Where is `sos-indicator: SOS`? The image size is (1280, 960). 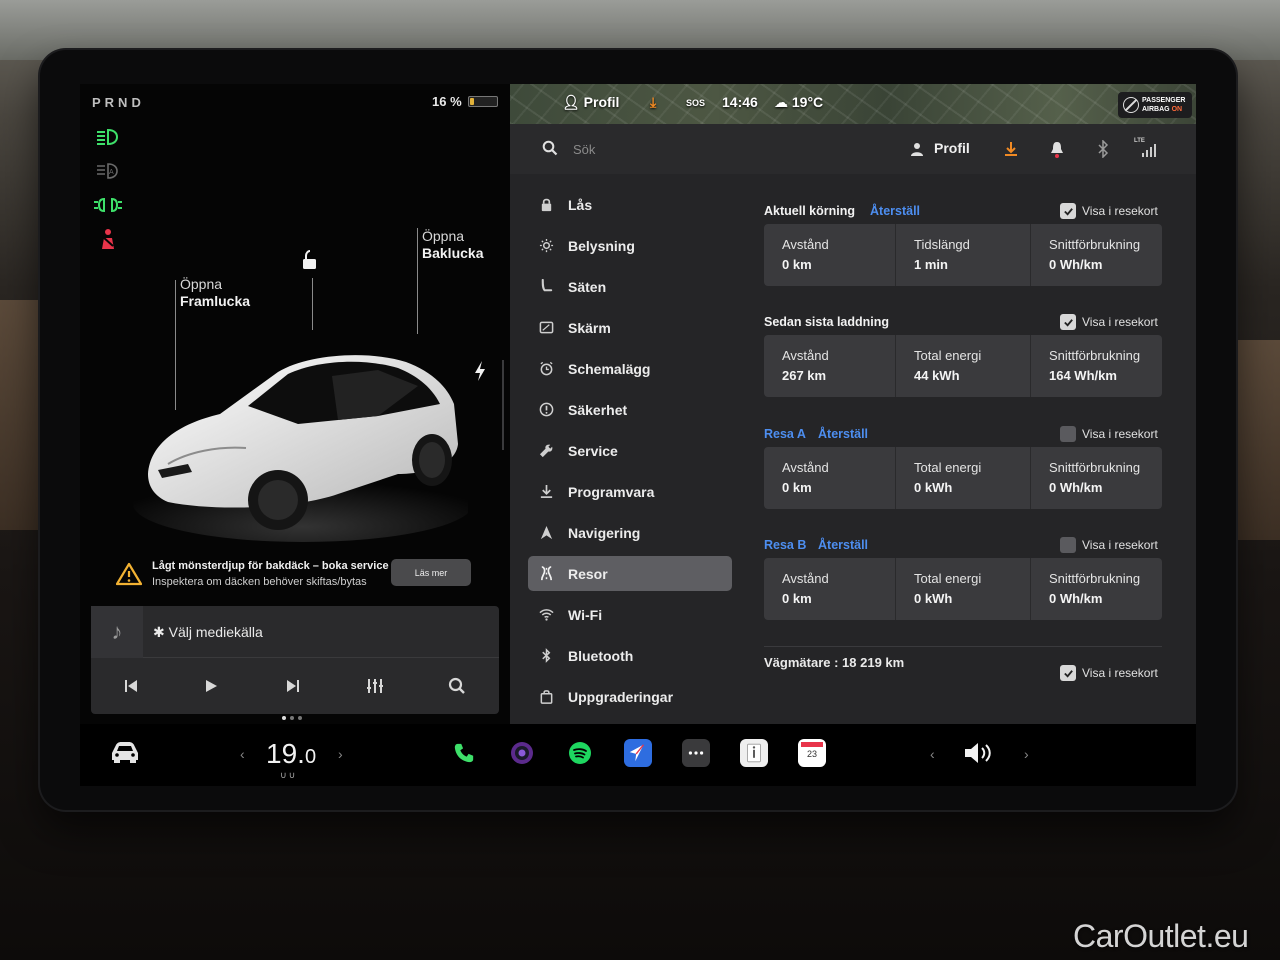 sos-indicator: SOS is located at coordinates (695, 103).